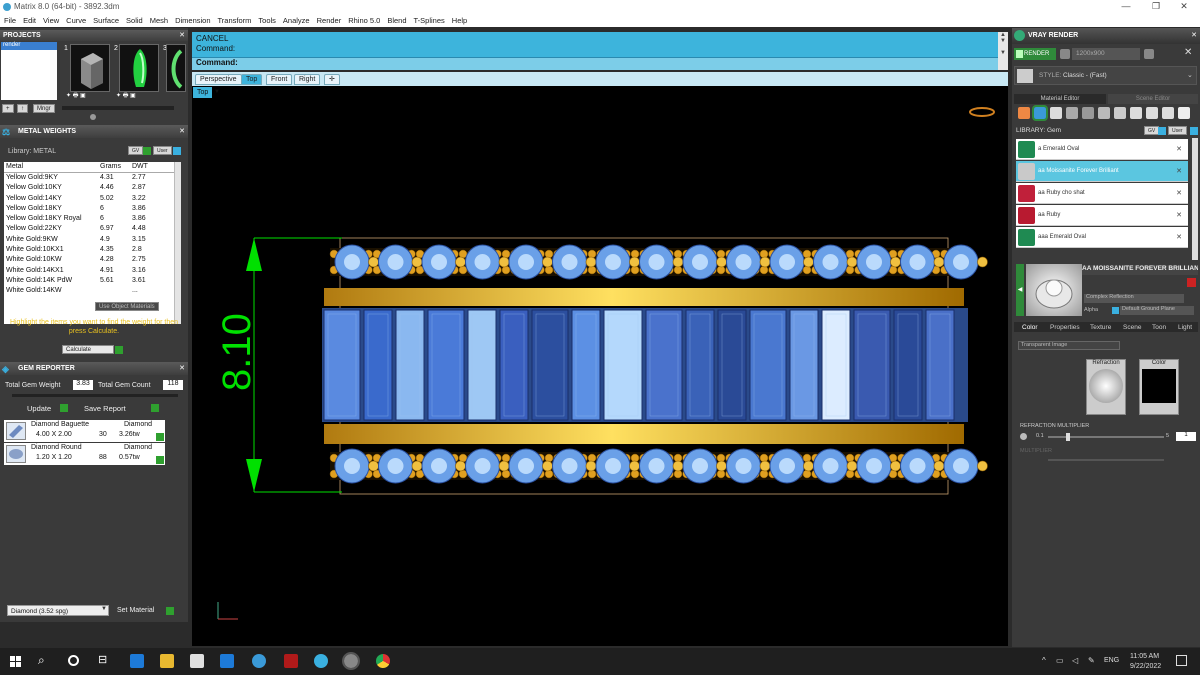 The width and height of the screenshot is (1200, 675). Describe the element at coordinates (1105, 75) in the screenshot. I see `style-selector: STYLE: Classic - (Fast) ⌄` at that location.